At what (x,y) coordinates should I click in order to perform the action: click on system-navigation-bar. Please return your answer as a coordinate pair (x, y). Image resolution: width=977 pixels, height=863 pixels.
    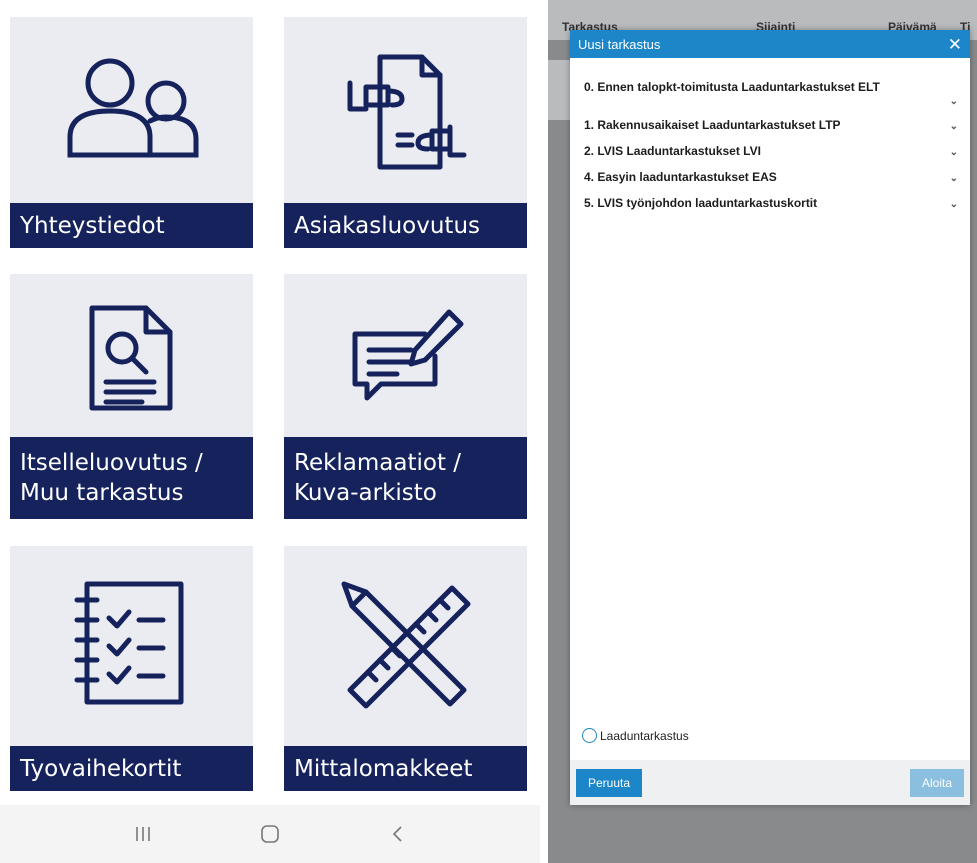
    Looking at the image, I should click on (270, 834).